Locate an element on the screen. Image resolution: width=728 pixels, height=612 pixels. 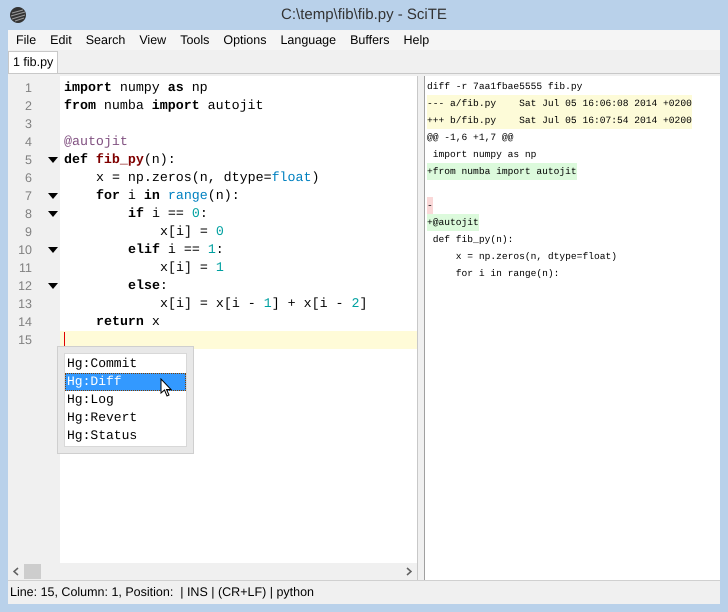
menu-item: Search is located at coordinates (105, 40).